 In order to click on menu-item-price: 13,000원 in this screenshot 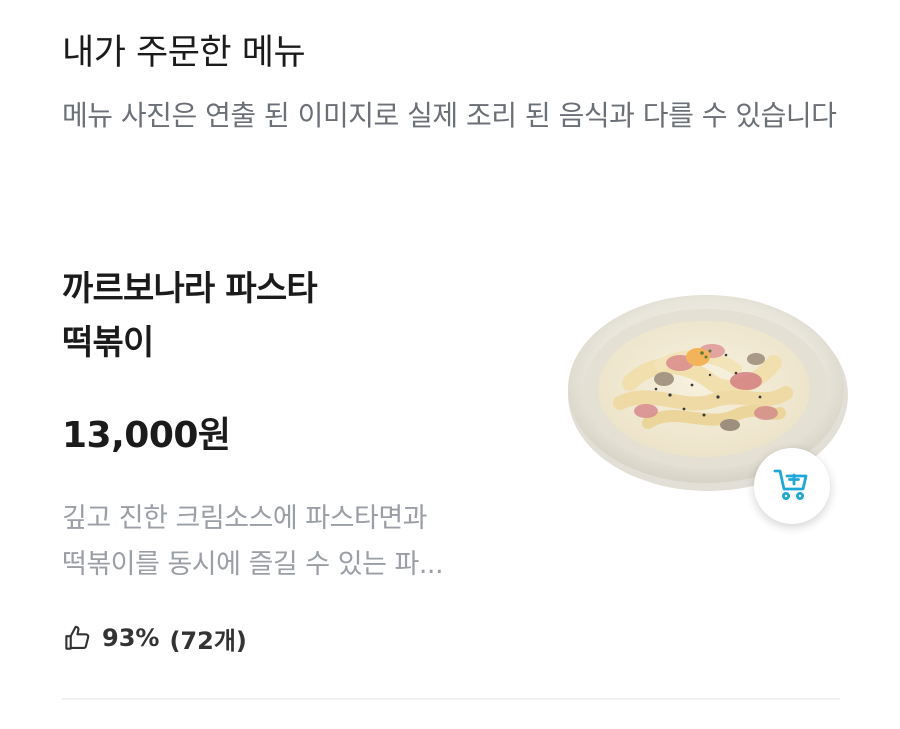, I will do `click(146, 435)`.